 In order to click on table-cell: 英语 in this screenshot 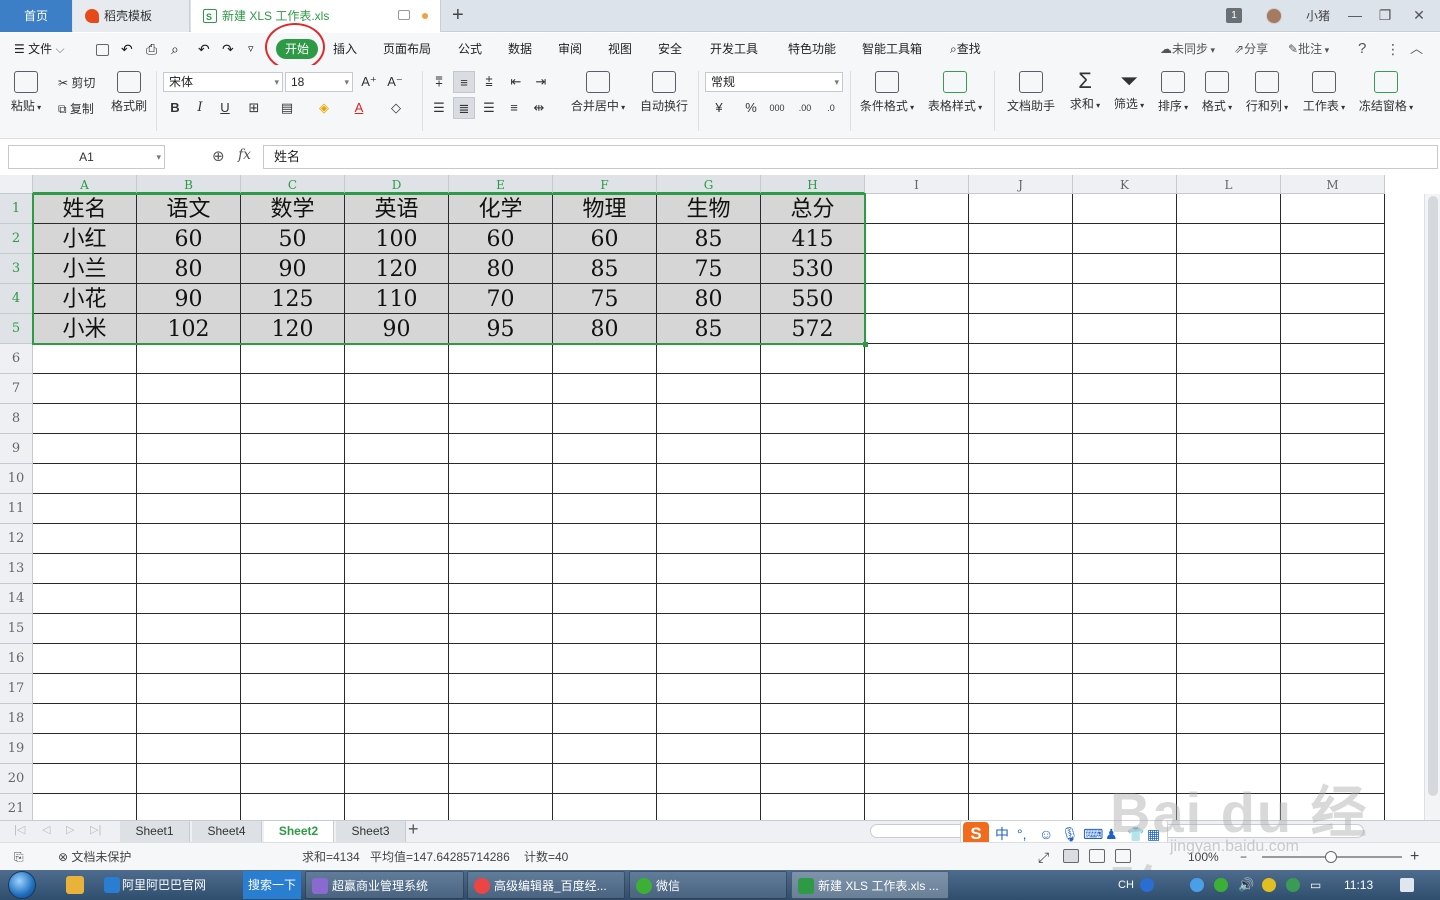, I will do `click(397, 209)`.